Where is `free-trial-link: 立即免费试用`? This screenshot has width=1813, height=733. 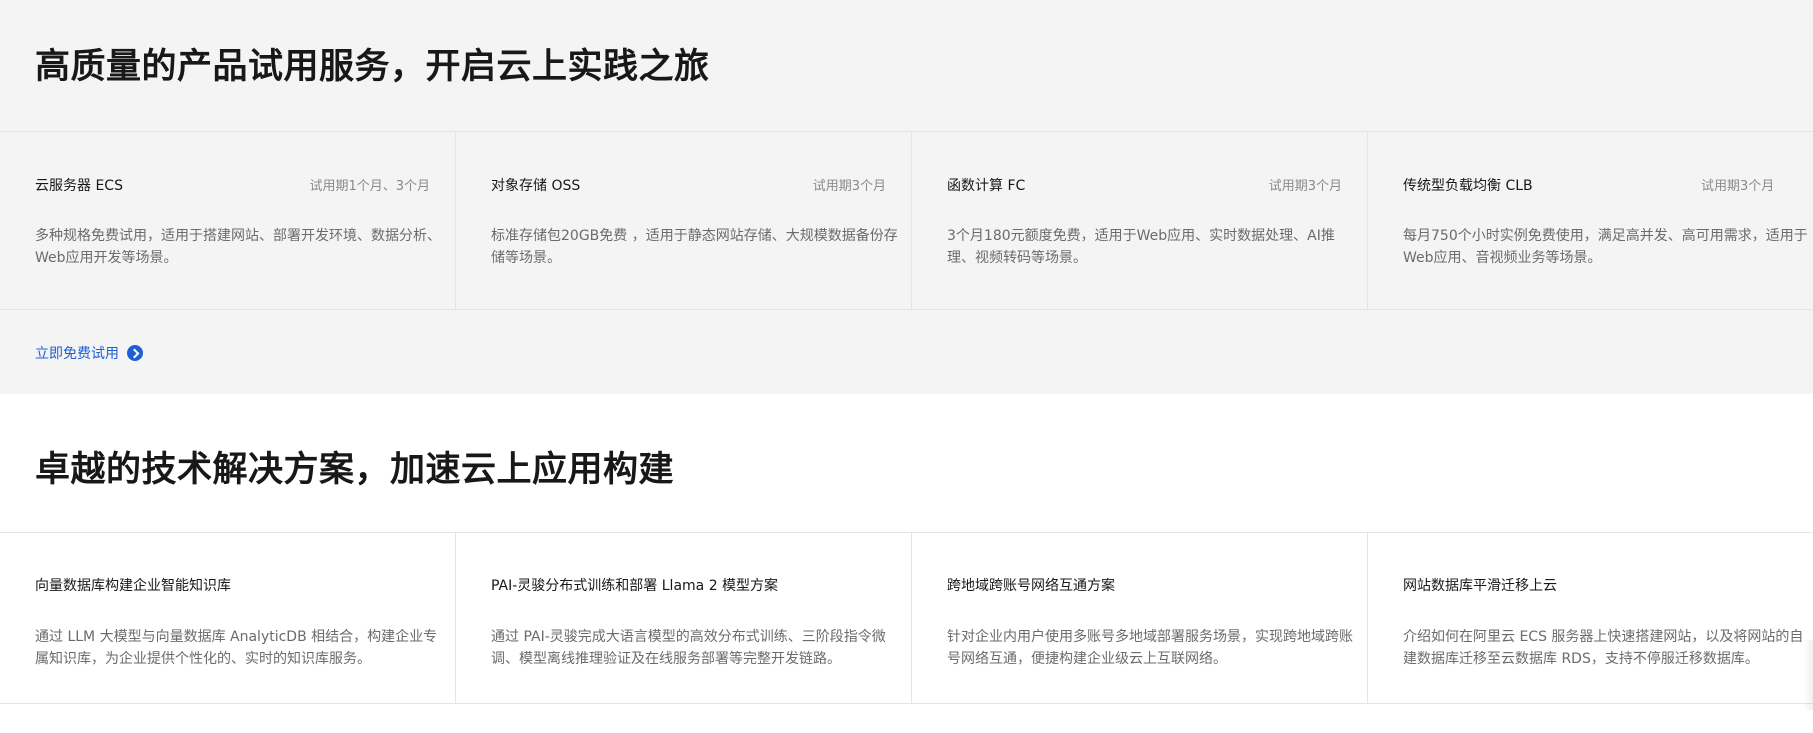 free-trial-link: 立即免费试用 is located at coordinates (89, 353).